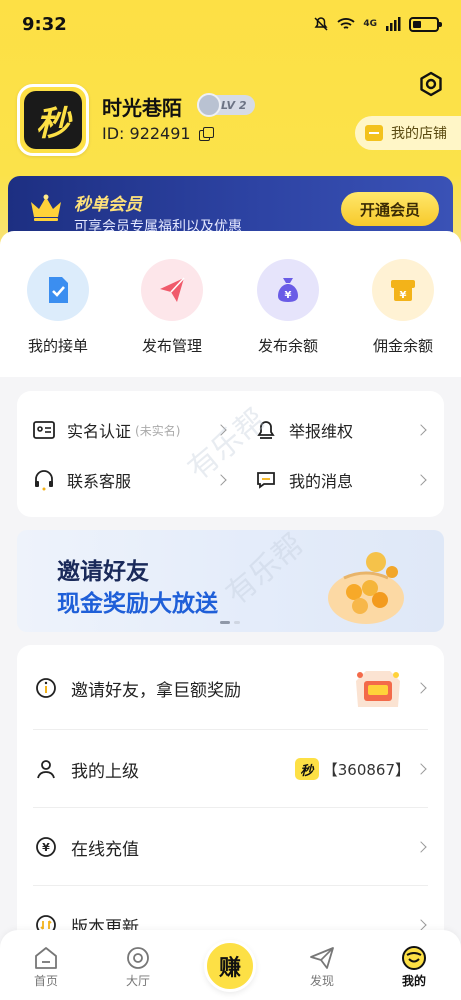 The image size is (461, 1000). I want to click on message-icon, so click(266, 480).